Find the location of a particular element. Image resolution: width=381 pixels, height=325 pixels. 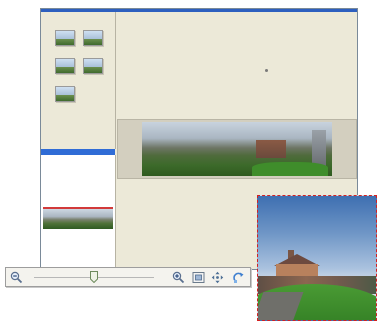

panorama-image is located at coordinates (237, 149).